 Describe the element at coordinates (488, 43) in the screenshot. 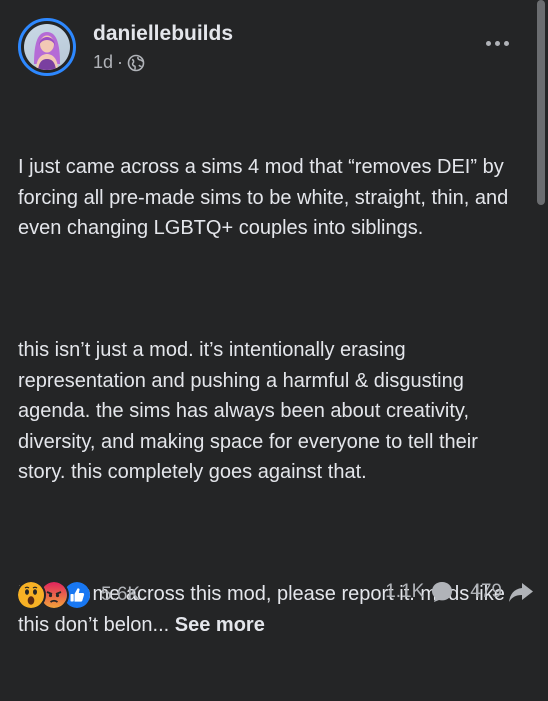

I see `more-options-icon` at that location.